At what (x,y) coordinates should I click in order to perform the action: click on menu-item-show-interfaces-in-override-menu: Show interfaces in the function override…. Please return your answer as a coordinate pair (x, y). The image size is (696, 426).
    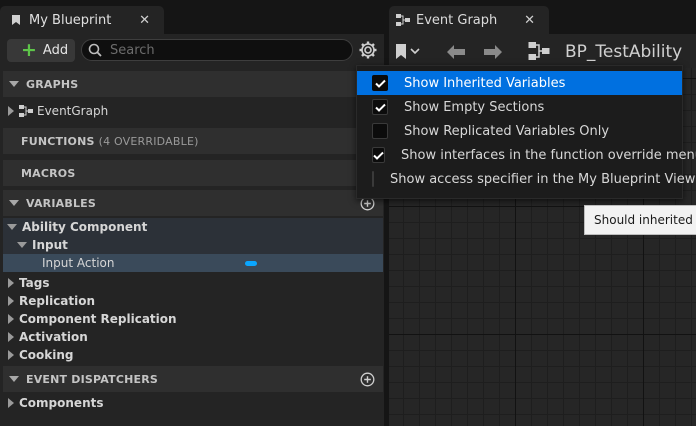
    Looking at the image, I should click on (526, 155).